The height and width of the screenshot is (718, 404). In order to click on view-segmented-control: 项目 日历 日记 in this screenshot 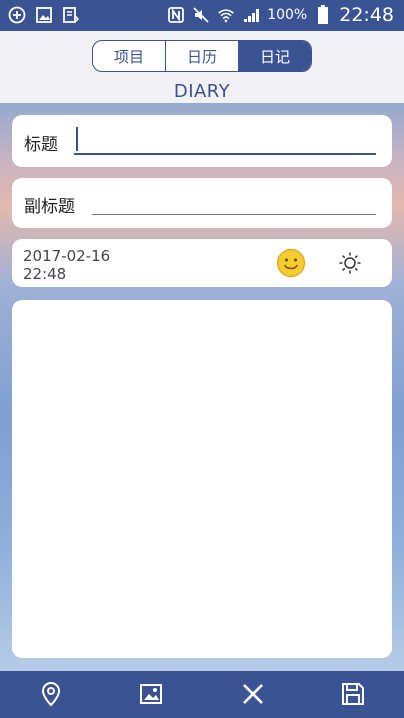, I will do `click(202, 56)`.